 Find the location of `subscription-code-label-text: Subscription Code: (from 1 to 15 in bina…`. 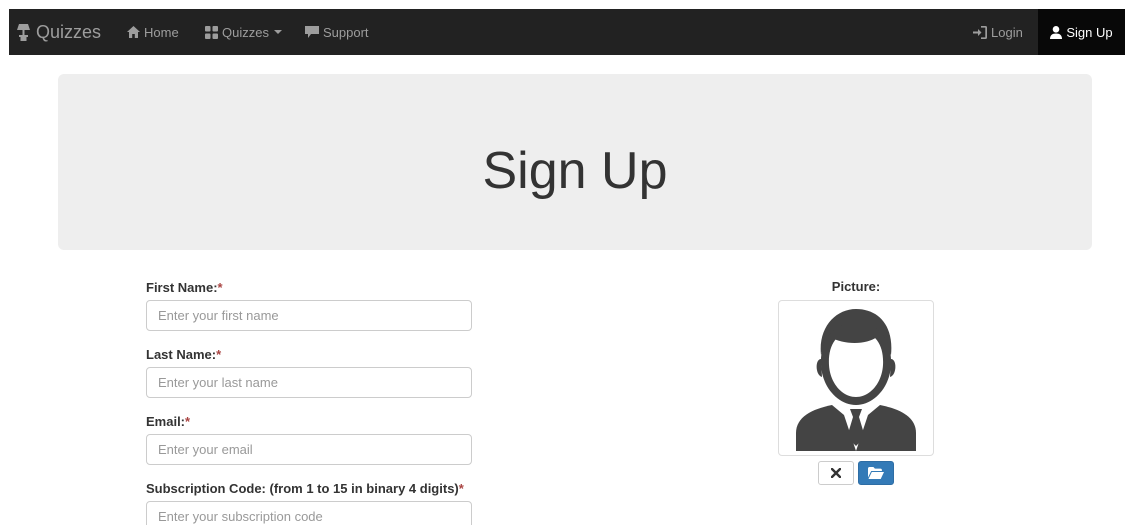

subscription-code-label-text: Subscription Code: (from 1 to 15 in bina… is located at coordinates (302, 488).